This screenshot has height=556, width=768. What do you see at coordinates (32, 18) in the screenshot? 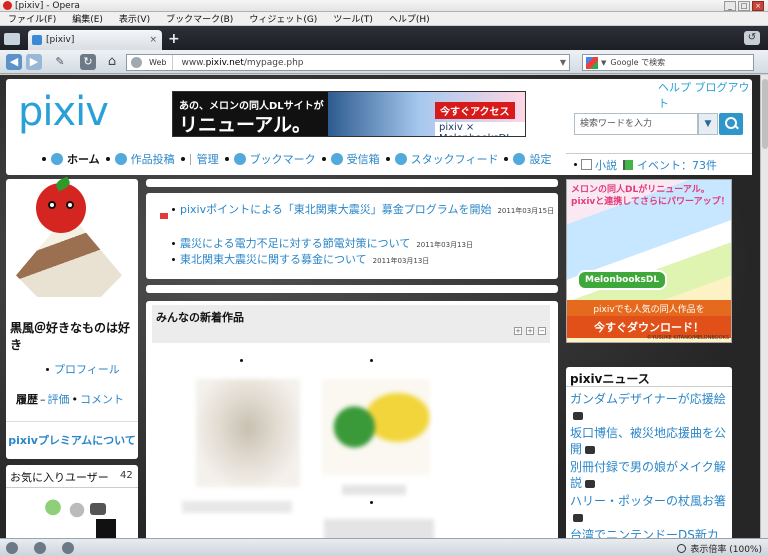
I see `menu-file: ファイル(F)` at bounding box center [32, 18].